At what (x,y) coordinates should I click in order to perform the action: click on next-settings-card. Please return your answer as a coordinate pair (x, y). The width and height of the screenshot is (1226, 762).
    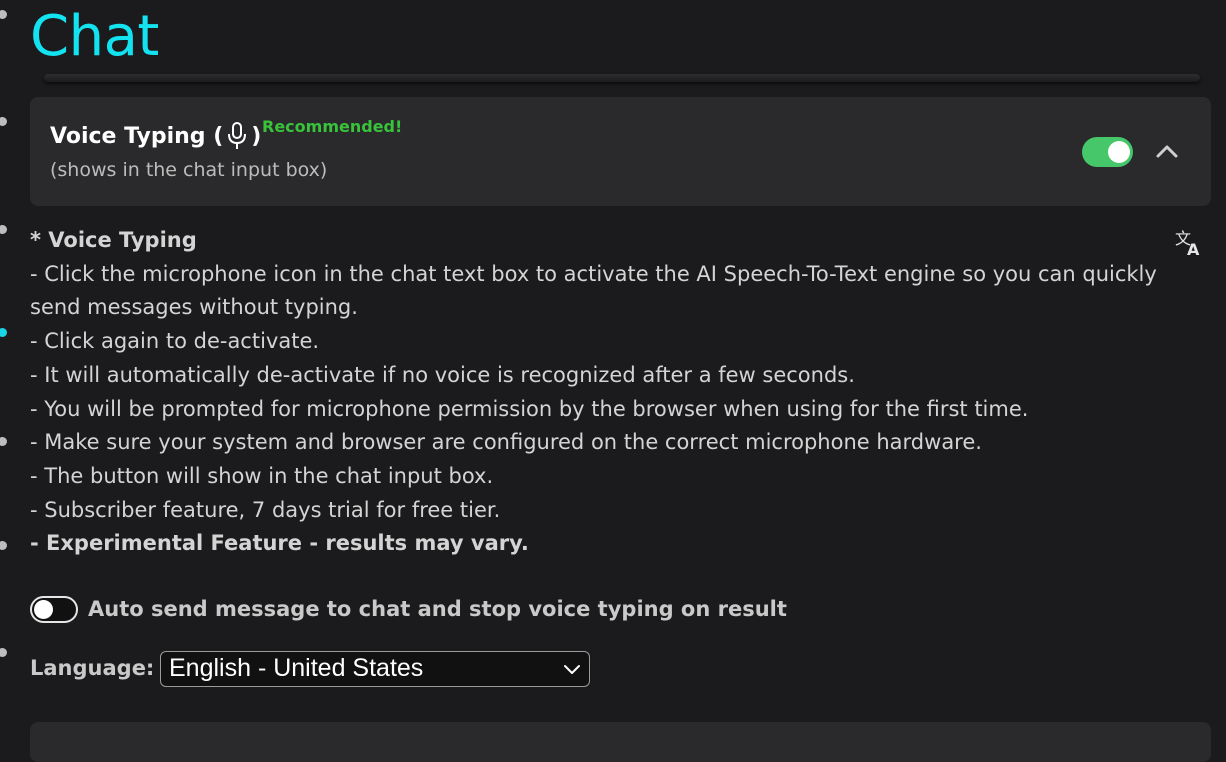
    Looking at the image, I should click on (620, 742).